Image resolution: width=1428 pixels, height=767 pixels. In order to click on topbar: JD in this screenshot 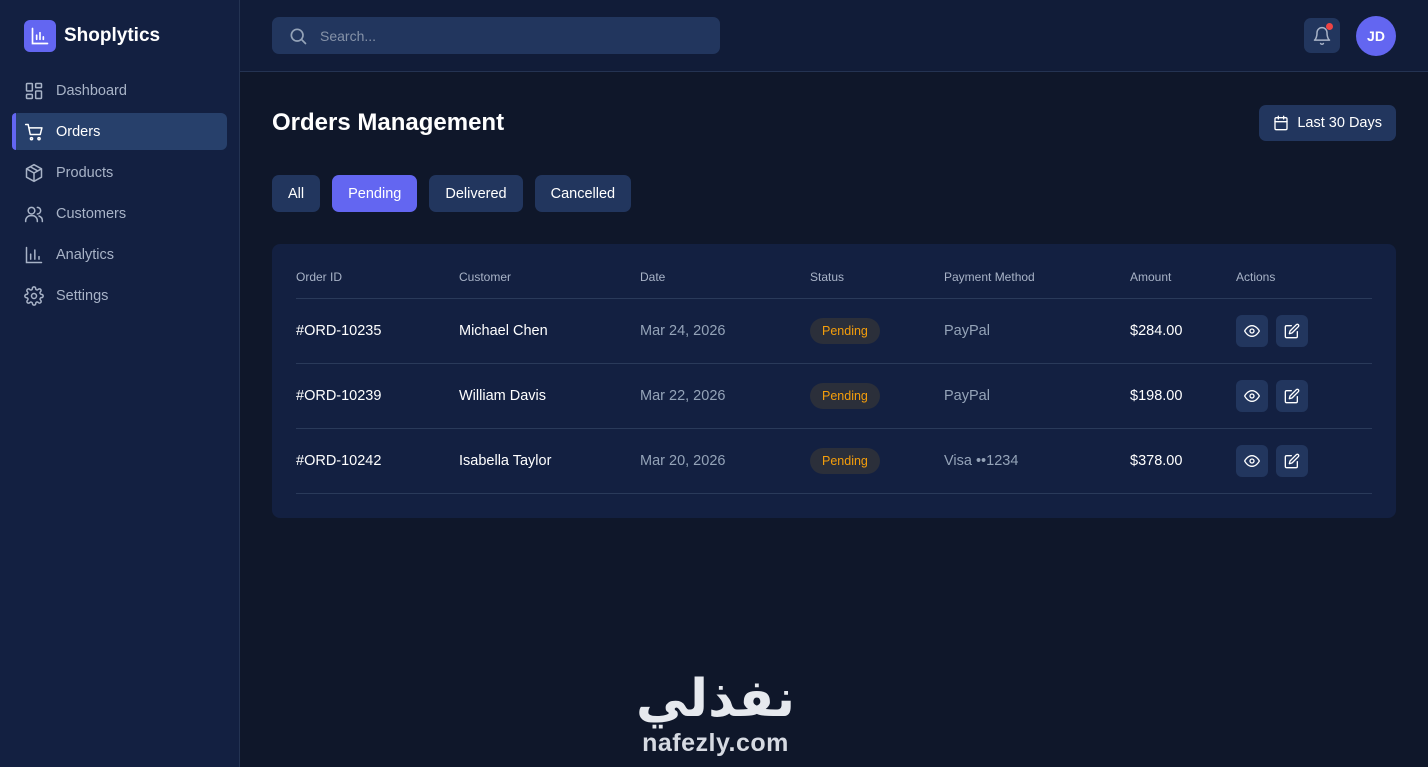, I will do `click(834, 36)`.